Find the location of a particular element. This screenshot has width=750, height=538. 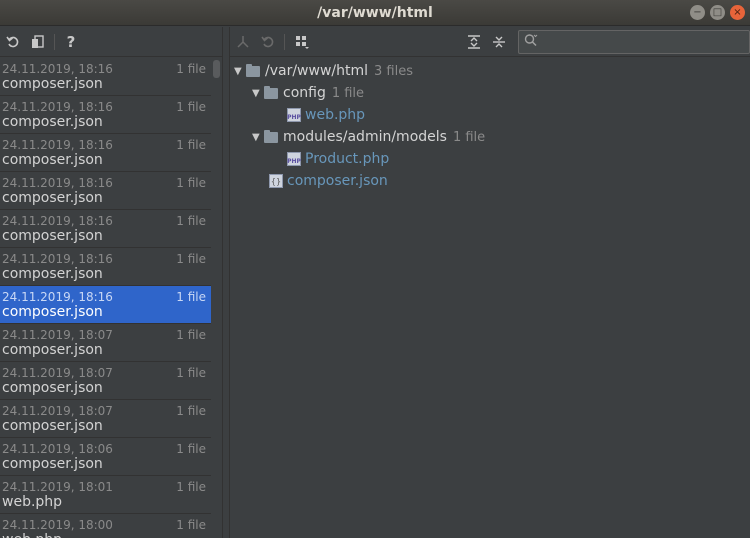

tree-node-root: ▼ /var/www/html 3 files is located at coordinates (323, 71).